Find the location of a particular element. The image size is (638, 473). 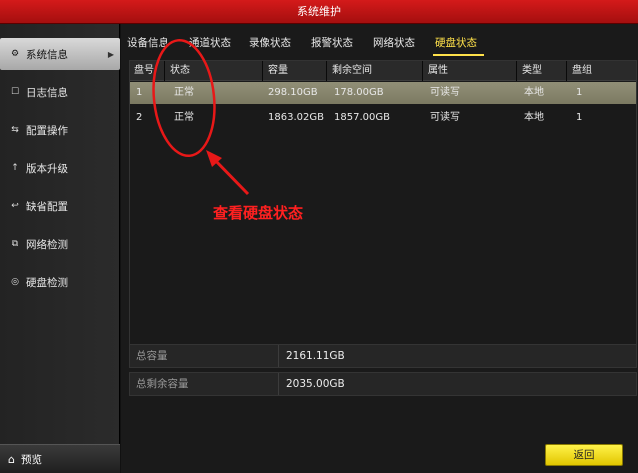

config-icon: ⇆ is located at coordinates (15, 130).